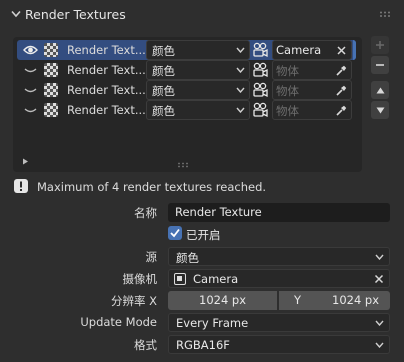  What do you see at coordinates (25, 161) in the screenshot?
I see `expand-list-icon` at bounding box center [25, 161].